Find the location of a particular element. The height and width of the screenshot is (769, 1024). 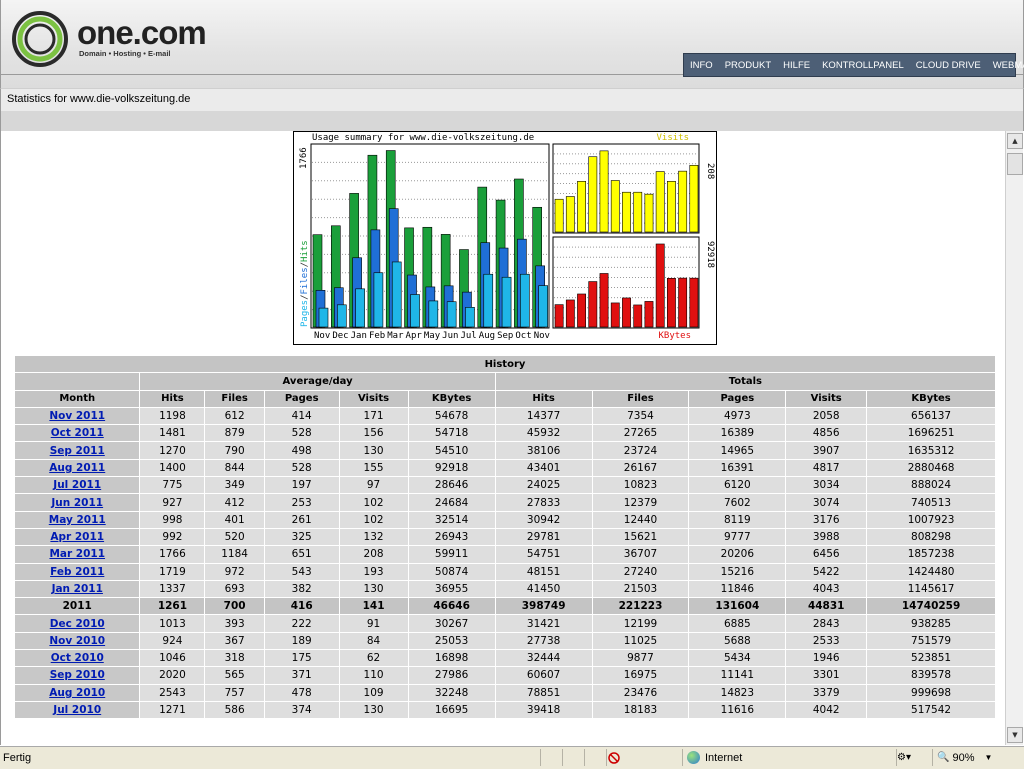

month-cell: Jul 2010 is located at coordinates (77, 710).